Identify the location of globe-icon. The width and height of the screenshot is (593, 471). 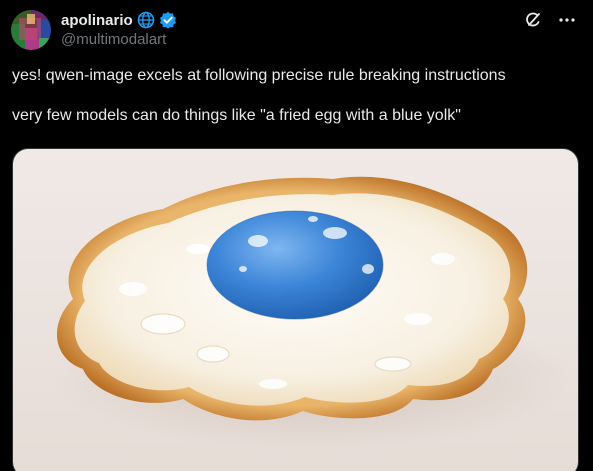
(146, 20).